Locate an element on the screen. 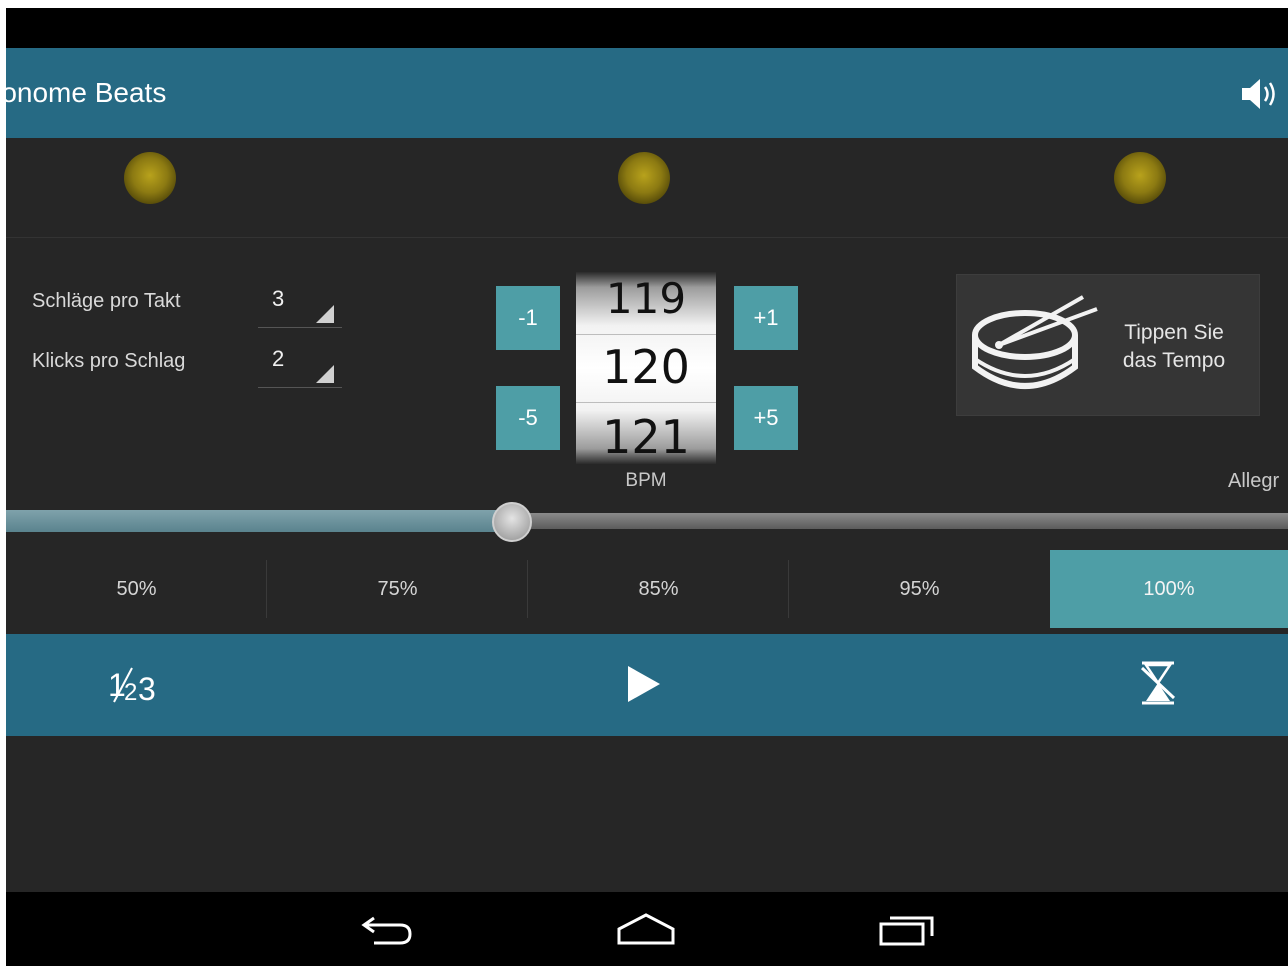 The height and width of the screenshot is (966, 1288). bpm-current-value: 120 is located at coordinates (646, 367).